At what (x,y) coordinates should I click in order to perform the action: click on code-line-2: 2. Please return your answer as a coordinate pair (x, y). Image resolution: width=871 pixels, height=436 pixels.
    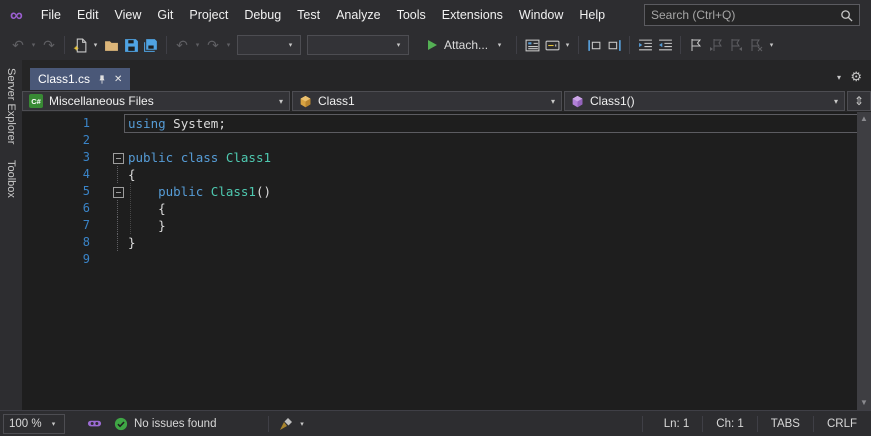
    Looking at the image, I should click on (439, 140).